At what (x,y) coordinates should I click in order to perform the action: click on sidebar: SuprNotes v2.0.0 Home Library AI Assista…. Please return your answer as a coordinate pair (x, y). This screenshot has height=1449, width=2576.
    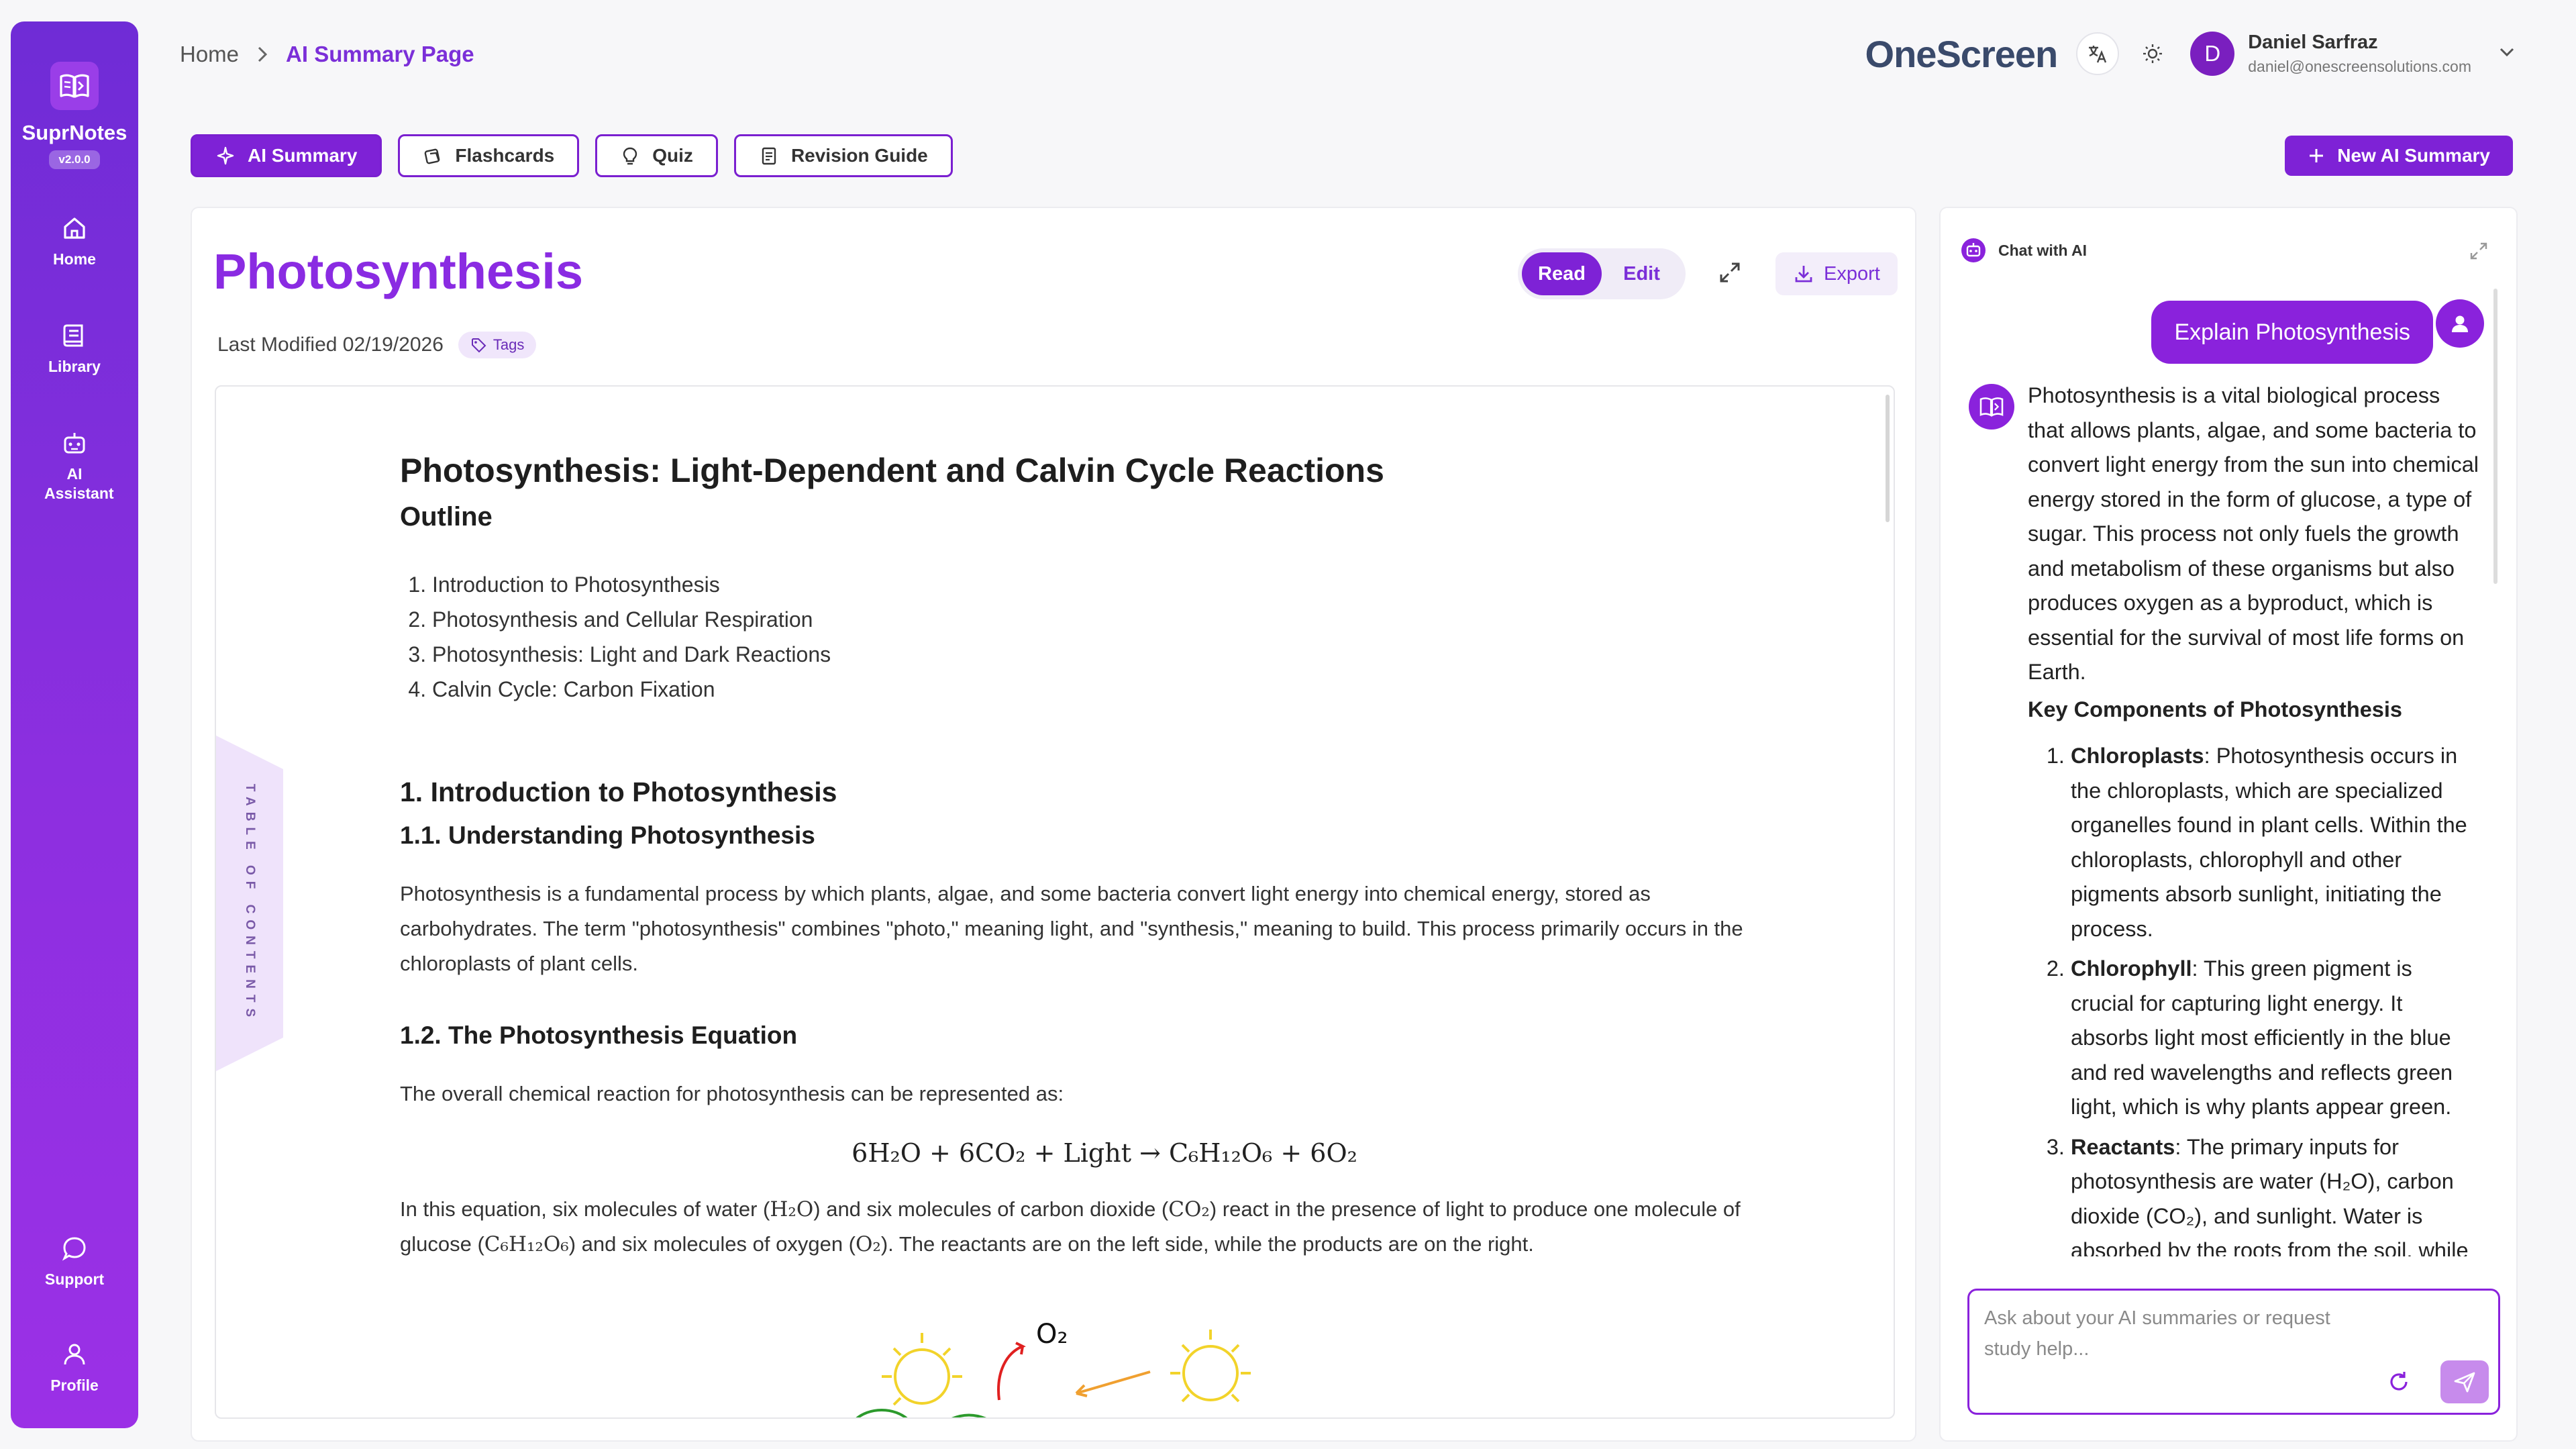
    Looking at the image, I should click on (74, 724).